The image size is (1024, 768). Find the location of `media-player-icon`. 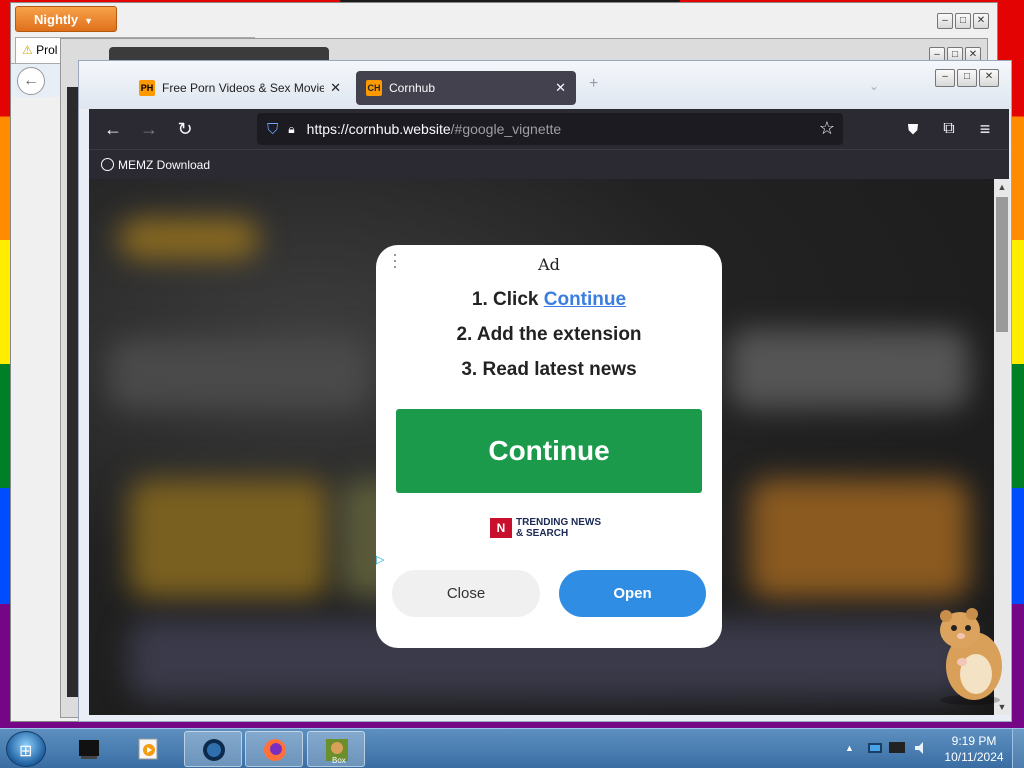

media-player-icon is located at coordinates (148, 749).